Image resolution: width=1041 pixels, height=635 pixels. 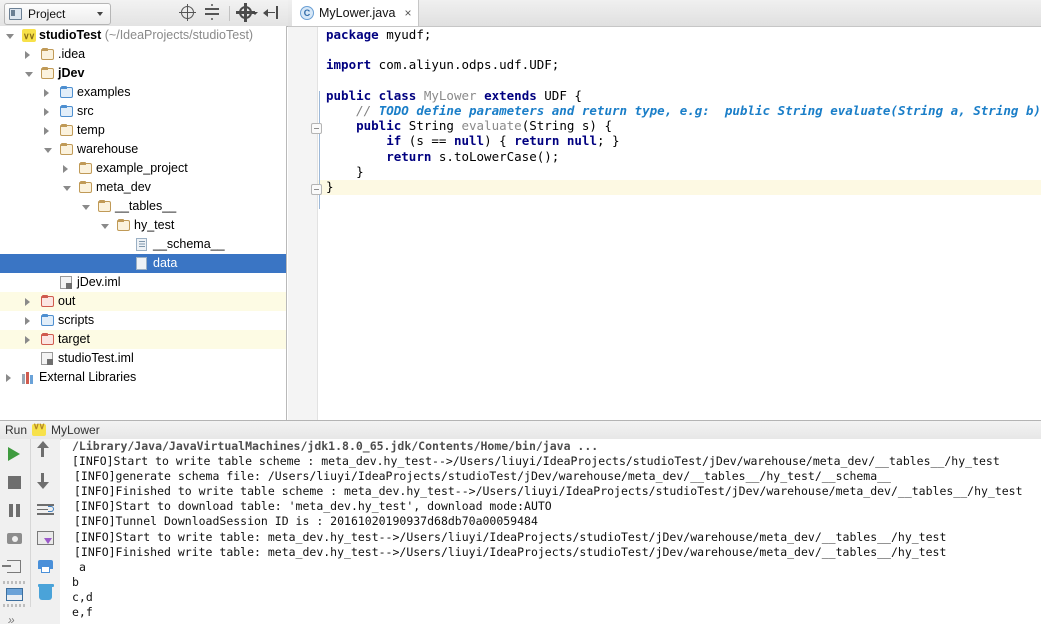 What do you see at coordinates (394, 141) in the screenshot?
I see `code-token: if` at bounding box center [394, 141].